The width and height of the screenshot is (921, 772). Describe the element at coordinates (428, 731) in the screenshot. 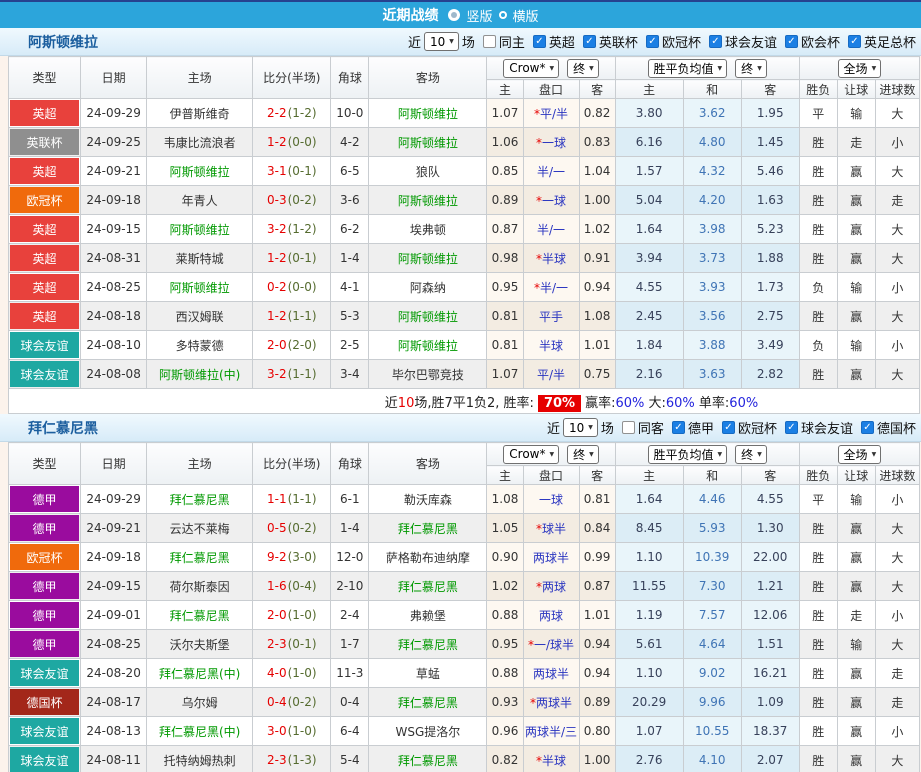

I see `col-away-team: WSG提洛尔` at that location.